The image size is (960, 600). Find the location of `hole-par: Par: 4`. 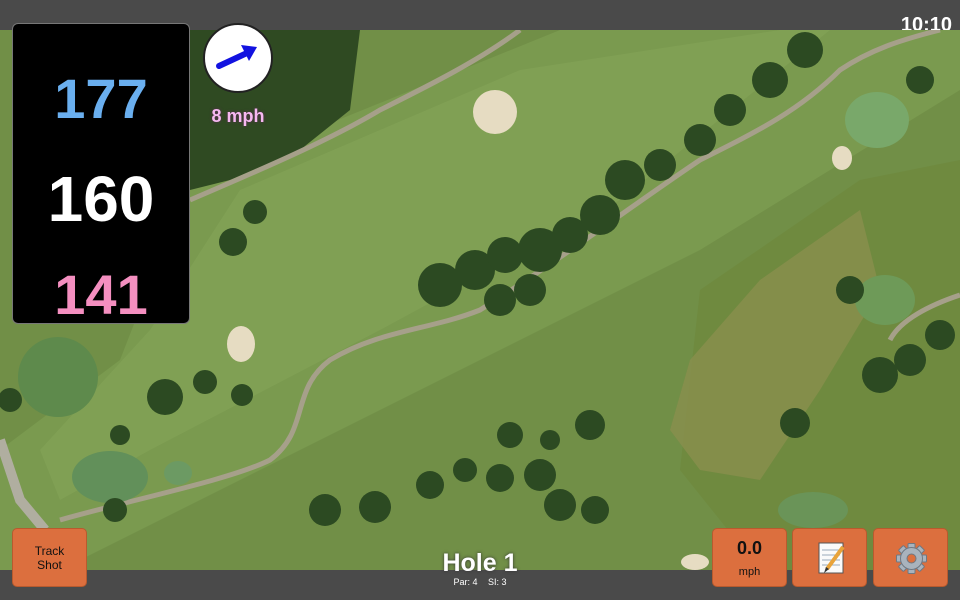

hole-par: Par: 4 is located at coordinates (465, 582).